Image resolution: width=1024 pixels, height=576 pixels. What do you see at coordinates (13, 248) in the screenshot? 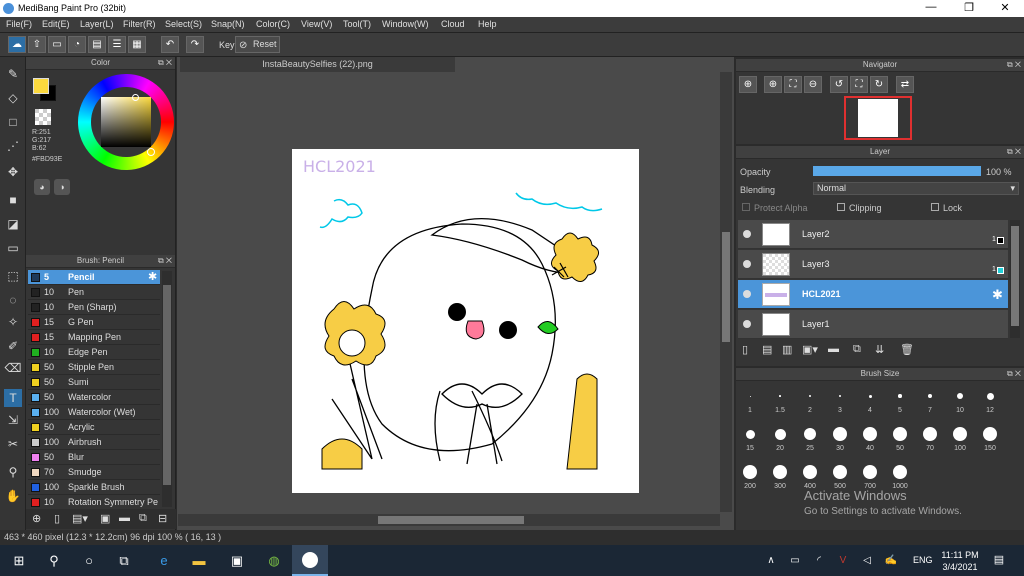
I see `gradient-tool-icon: ▭` at bounding box center [13, 248].